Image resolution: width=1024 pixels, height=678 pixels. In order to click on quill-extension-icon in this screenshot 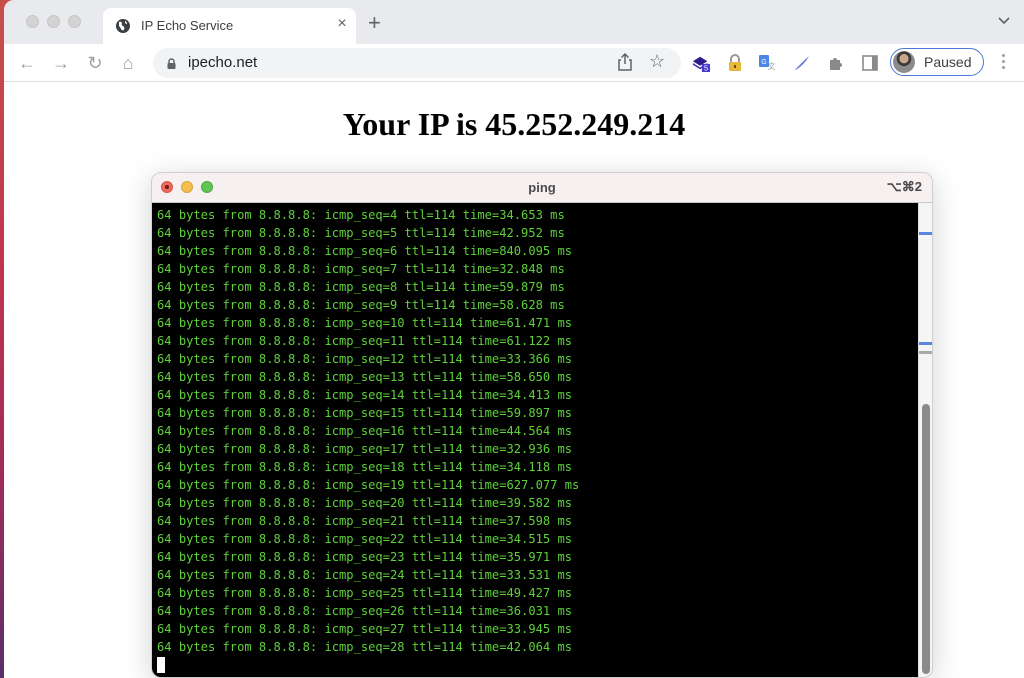, I will do `click(802, 63)`.